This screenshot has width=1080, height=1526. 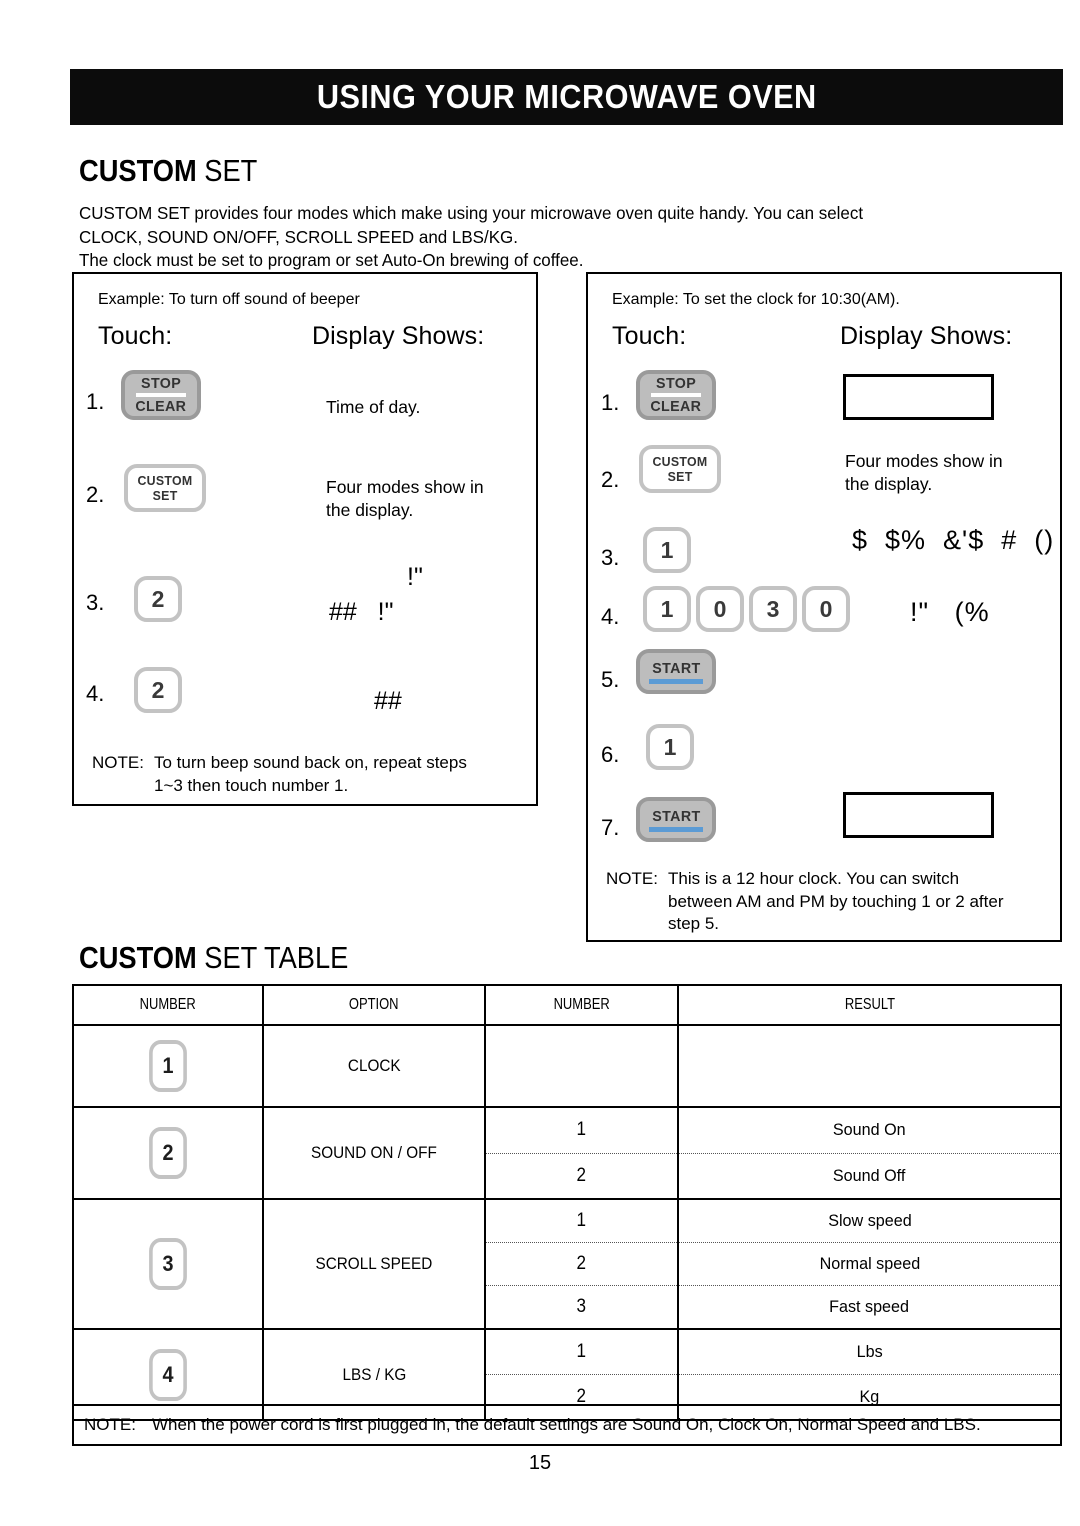 I want to click on custom-set-label-top-2: CUSTOM, so click(x=165, y=480).